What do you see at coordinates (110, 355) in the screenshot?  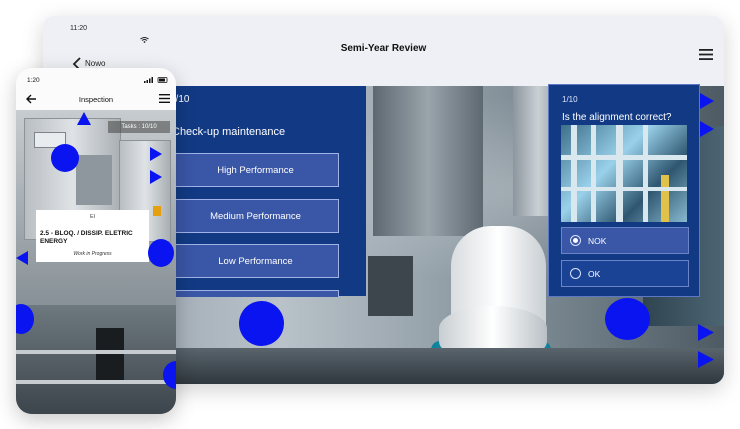 I see `black-cylinder` at bounding box center [110, 355].